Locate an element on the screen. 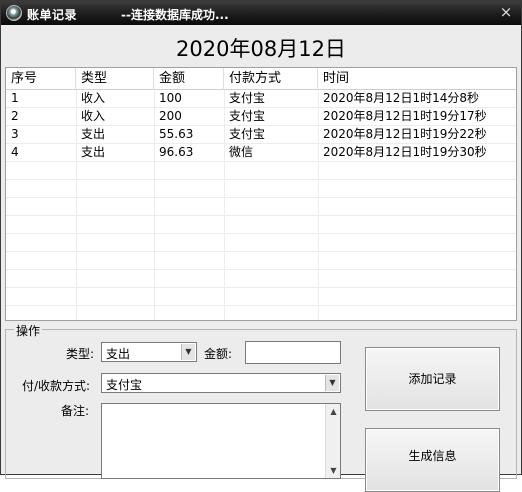 The height and width of the screenshot is (492, 522). date-heading: 2020年08月12日 is located at coordinates (261, 49).